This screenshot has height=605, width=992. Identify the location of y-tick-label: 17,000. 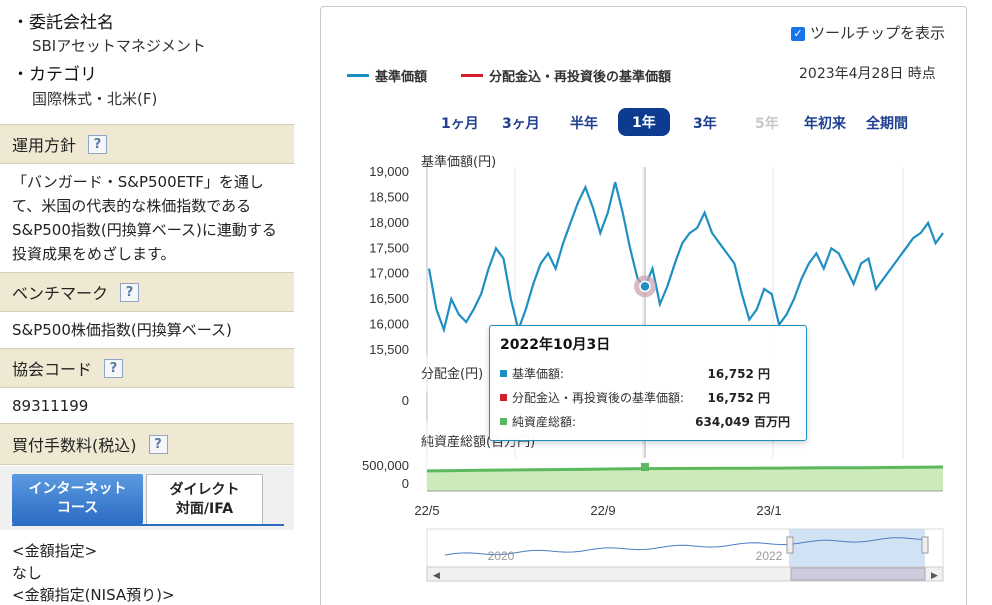
(389, 273).